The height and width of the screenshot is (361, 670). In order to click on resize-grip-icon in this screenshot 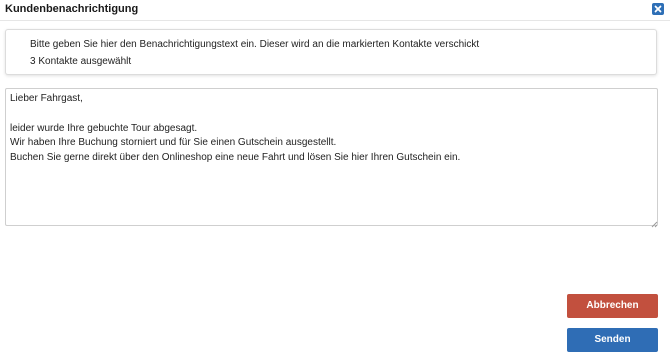, I will do `click(654, 224)`.